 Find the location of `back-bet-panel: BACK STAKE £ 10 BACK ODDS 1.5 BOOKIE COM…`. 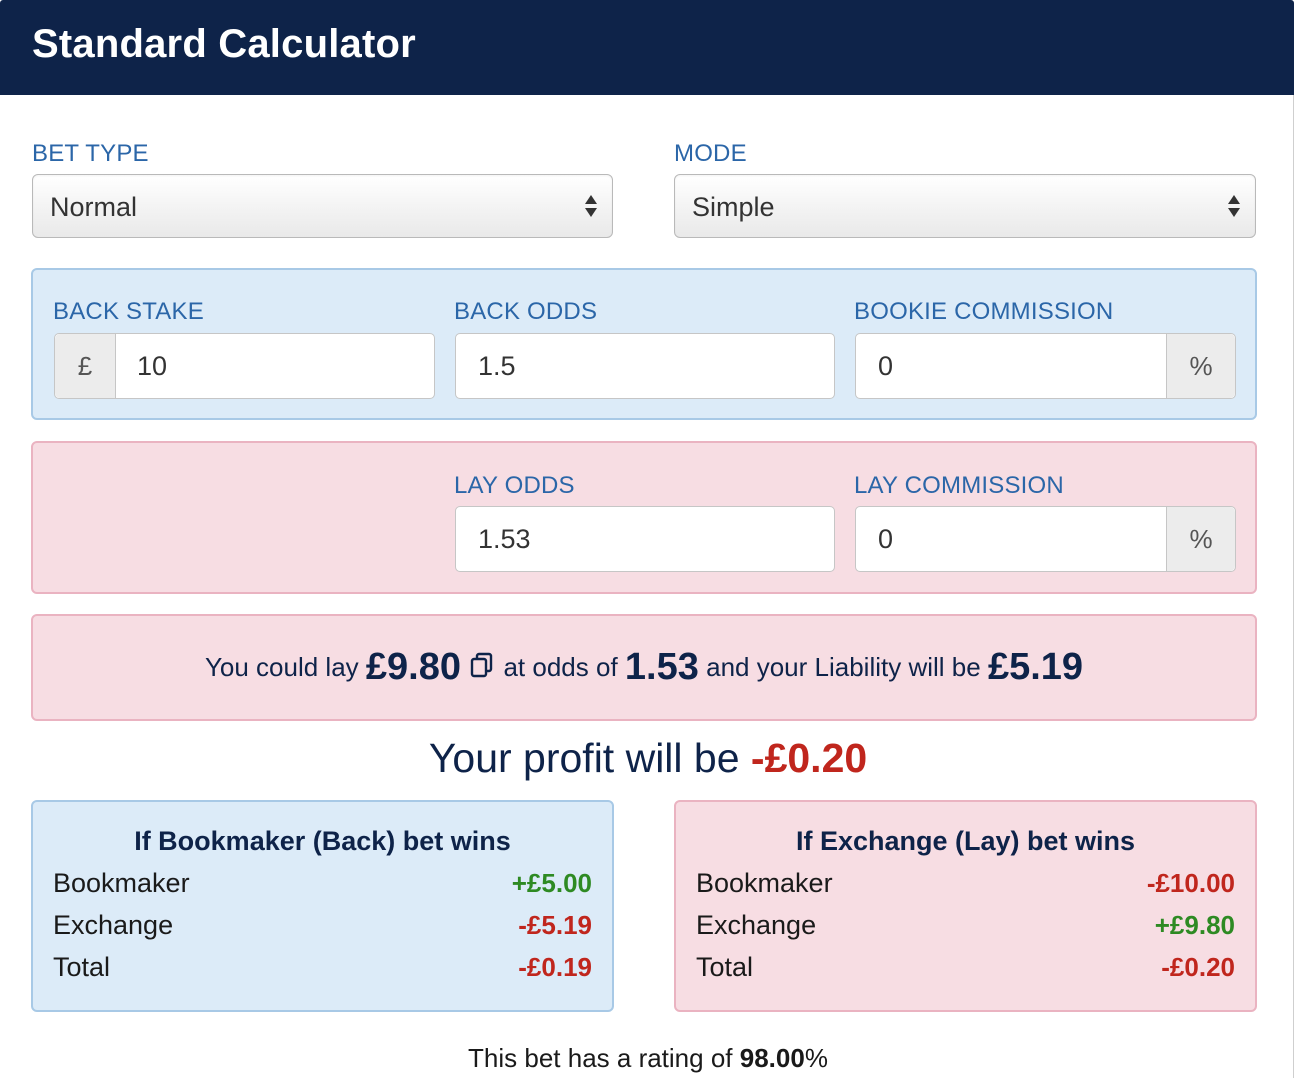

back-bet-panel: BACK STAKE £ 10 BACK ODDS 1.5 BOOKIE COM… is located at coordinates (644, 344).